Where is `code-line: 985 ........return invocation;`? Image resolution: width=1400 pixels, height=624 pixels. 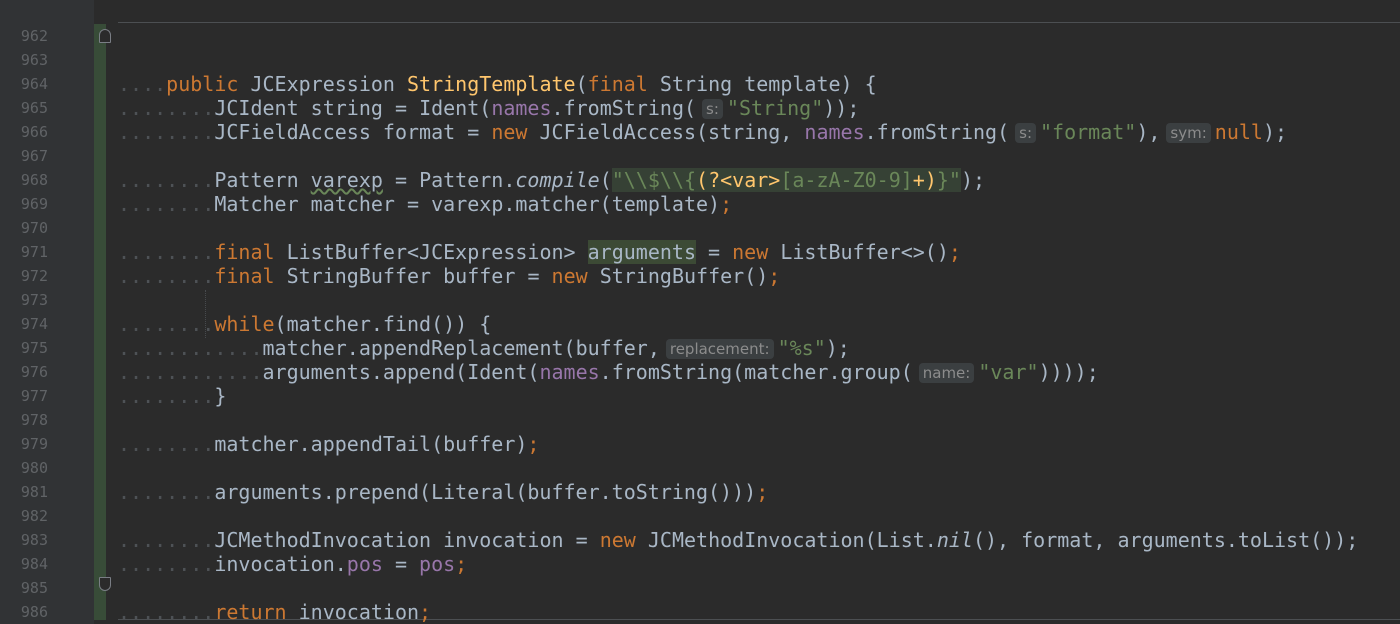
code-line: 985 ........return invocation; is located at coordinates (700, 588).